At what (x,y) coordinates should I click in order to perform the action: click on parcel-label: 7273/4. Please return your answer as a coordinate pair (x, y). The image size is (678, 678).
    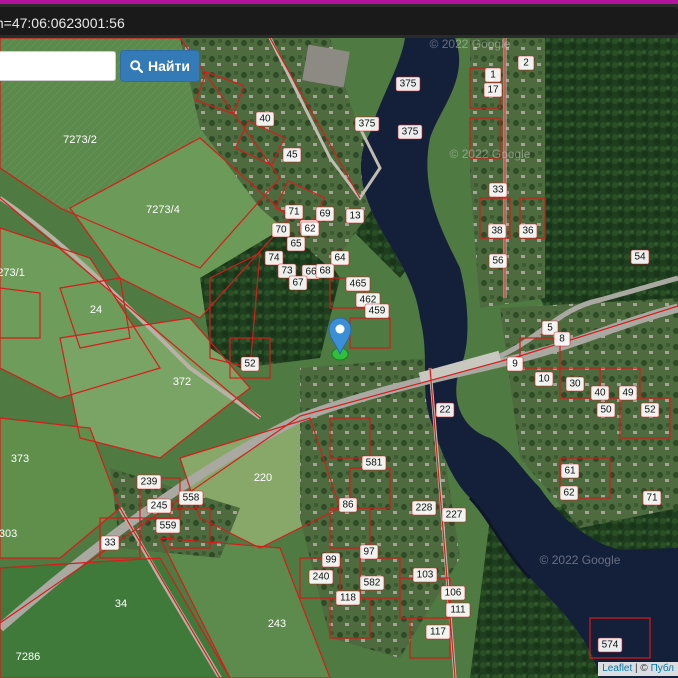
    Looking at the image, I should click on (163, 210).